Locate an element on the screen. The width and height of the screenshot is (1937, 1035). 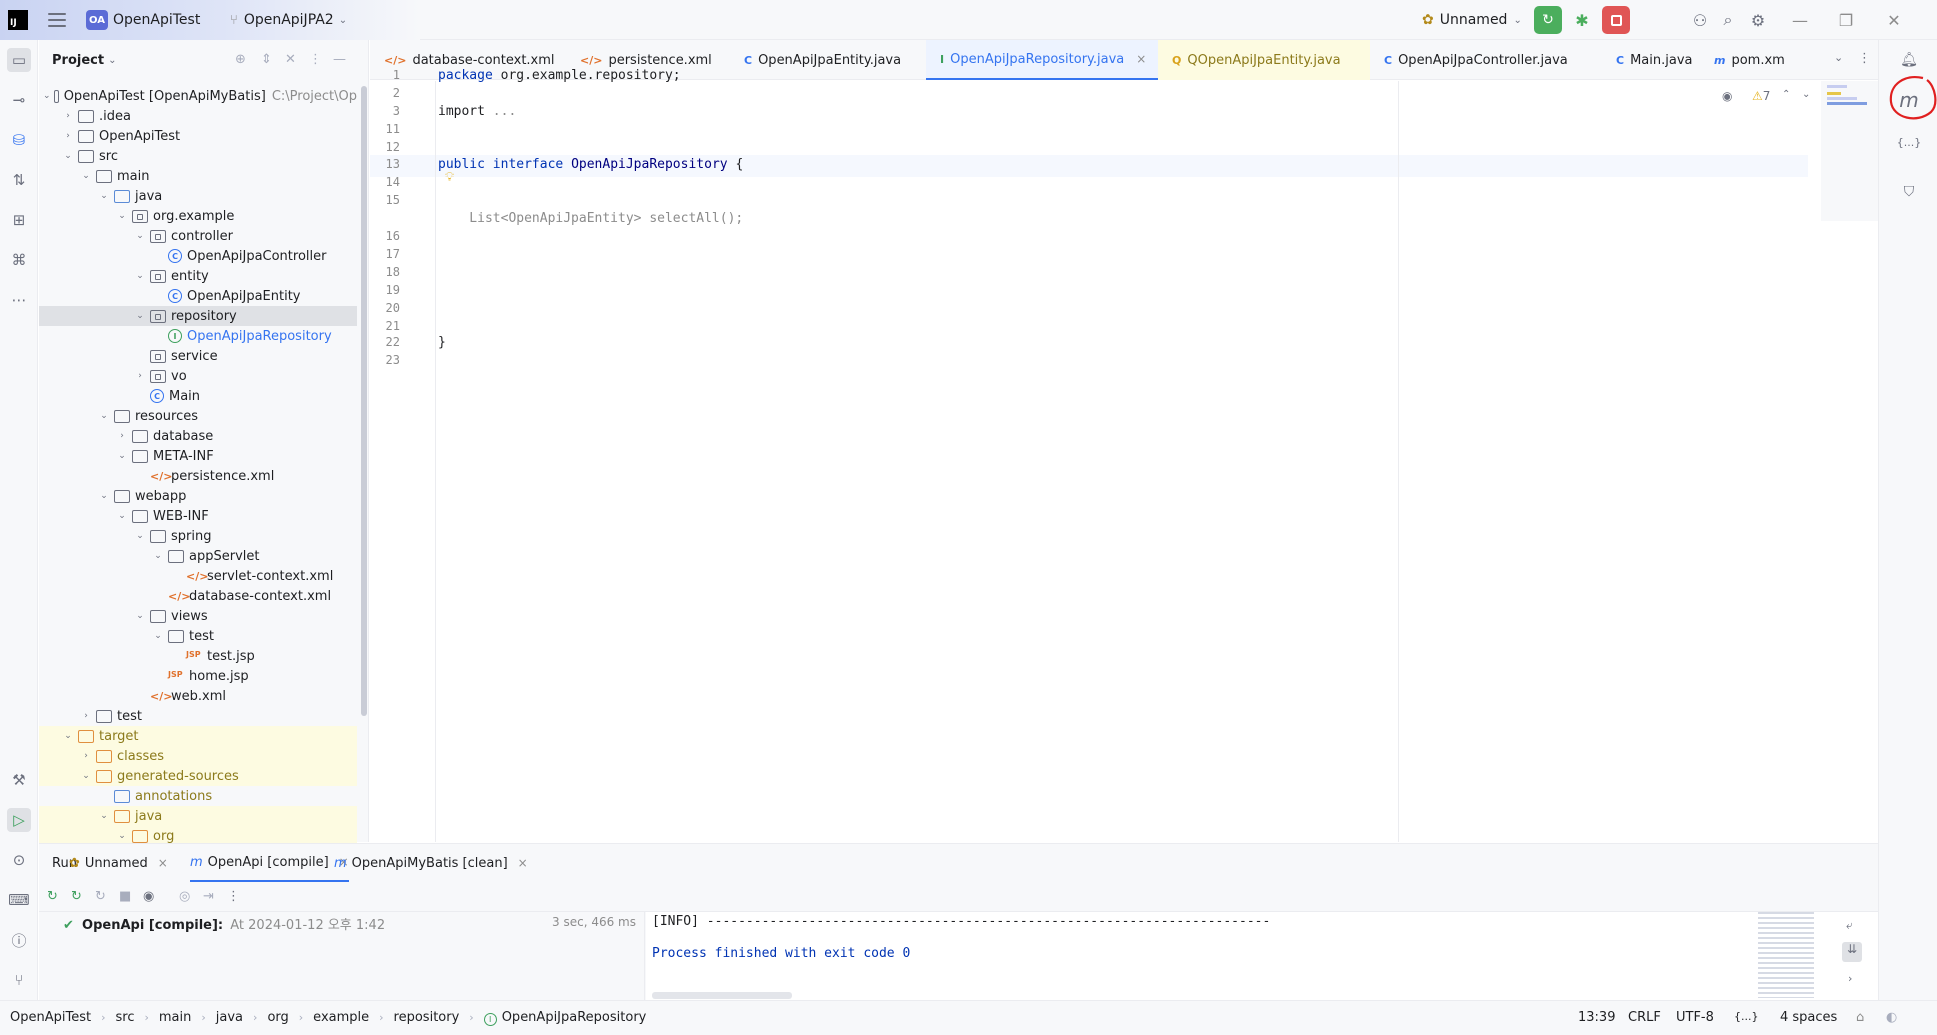
file-encoding: UTF-8 is located at coordinates (1695, 1017).